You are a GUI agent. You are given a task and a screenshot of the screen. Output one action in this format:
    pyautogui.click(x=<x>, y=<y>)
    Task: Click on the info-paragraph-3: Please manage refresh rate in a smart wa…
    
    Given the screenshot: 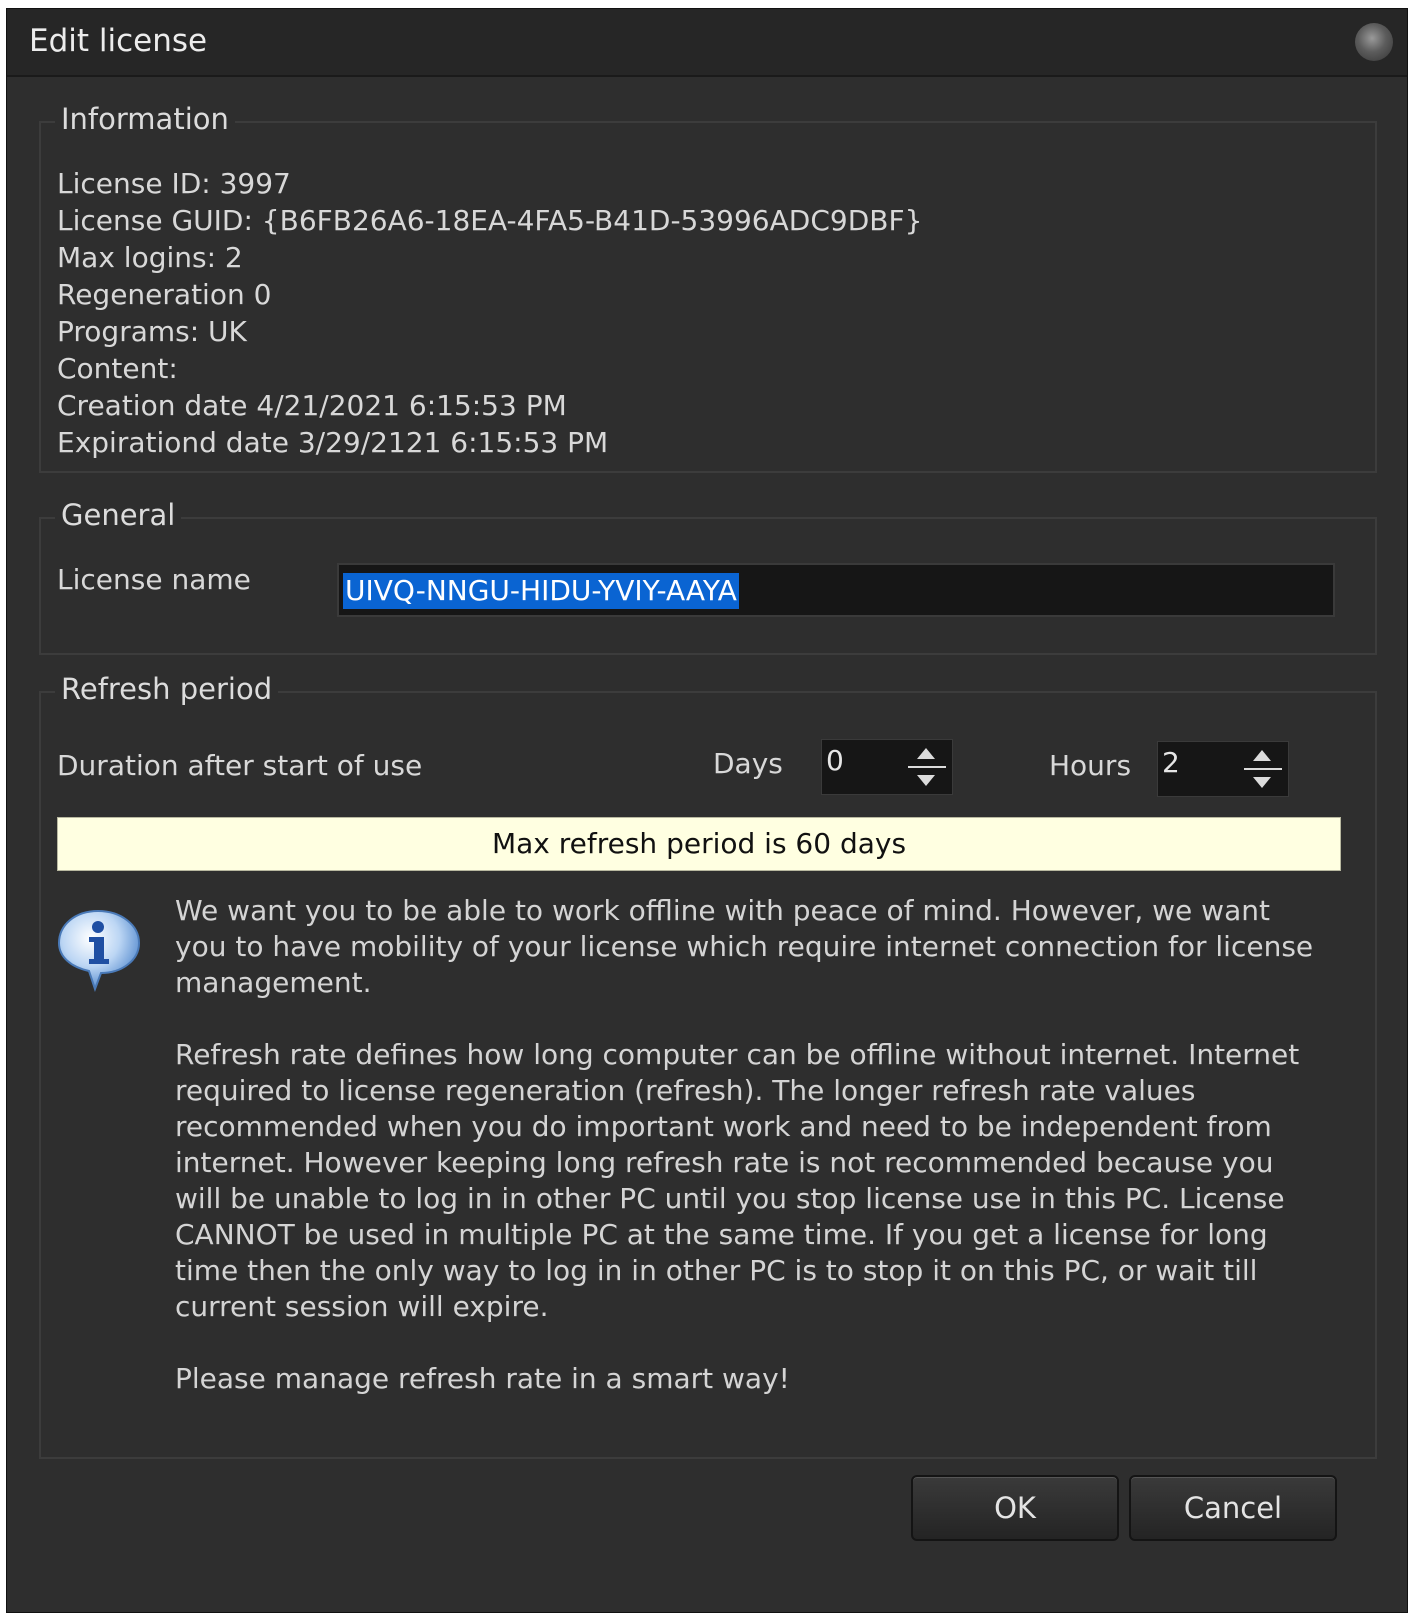 What is the action you would take?
    pyautogui.click(x=482, y=1378)
    